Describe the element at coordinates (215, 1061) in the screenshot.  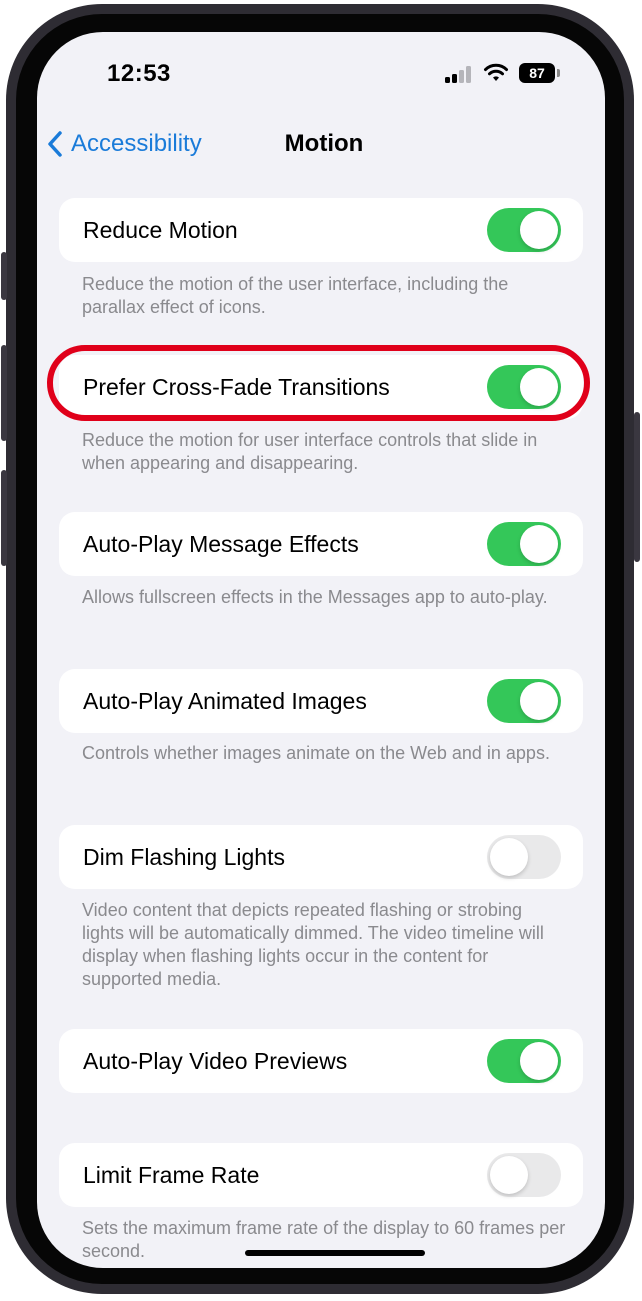
I see `setting-label: Auto-Play Video Previews` at that location.